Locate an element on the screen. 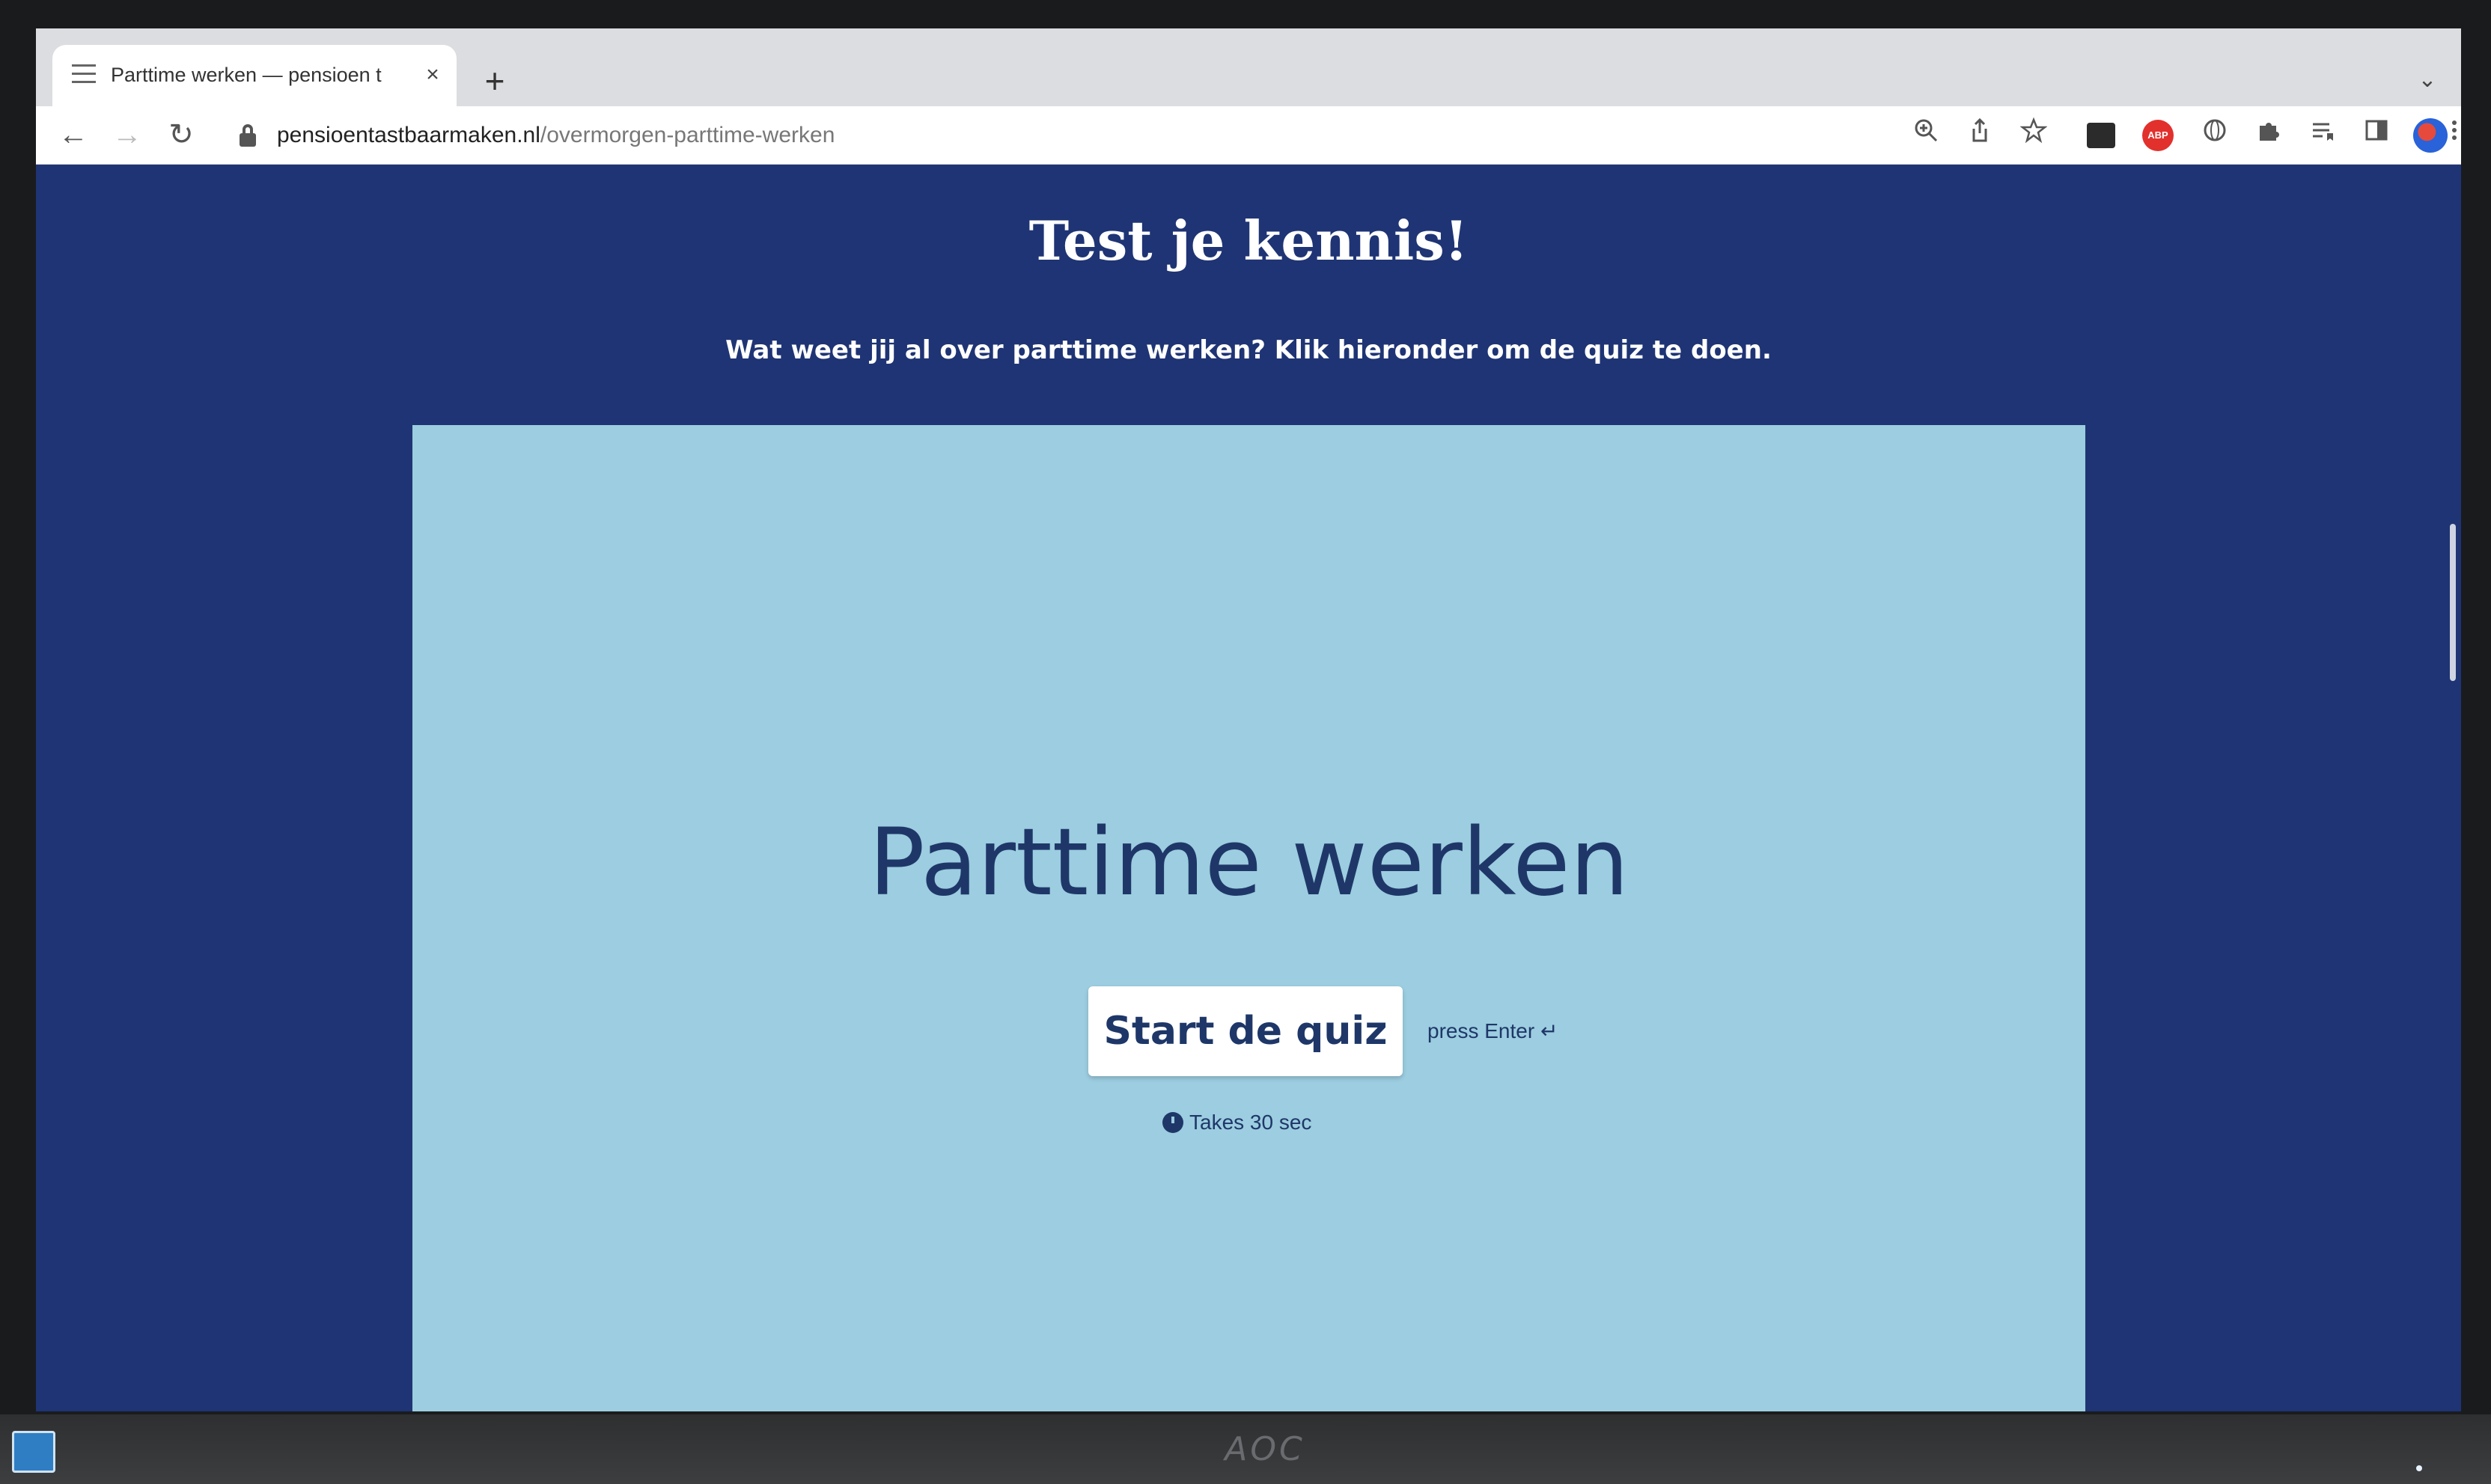 The image size is (2491, 1484). extension-globe-icon is located at coordinates (2215, 135).